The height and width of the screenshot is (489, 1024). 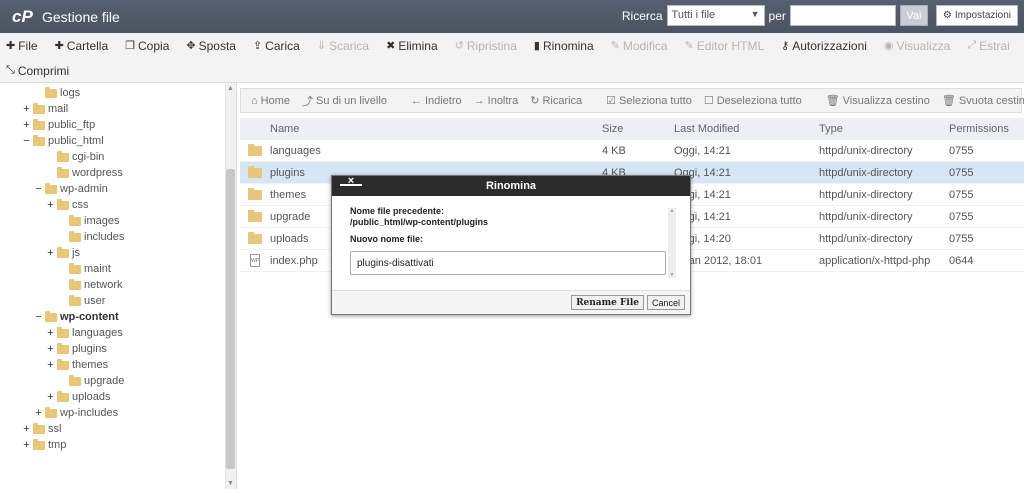 What do you see at coordinates (984, 129) in the screenshot?
I see `column-permissions: Permissions` at bounding box center [984, 129].